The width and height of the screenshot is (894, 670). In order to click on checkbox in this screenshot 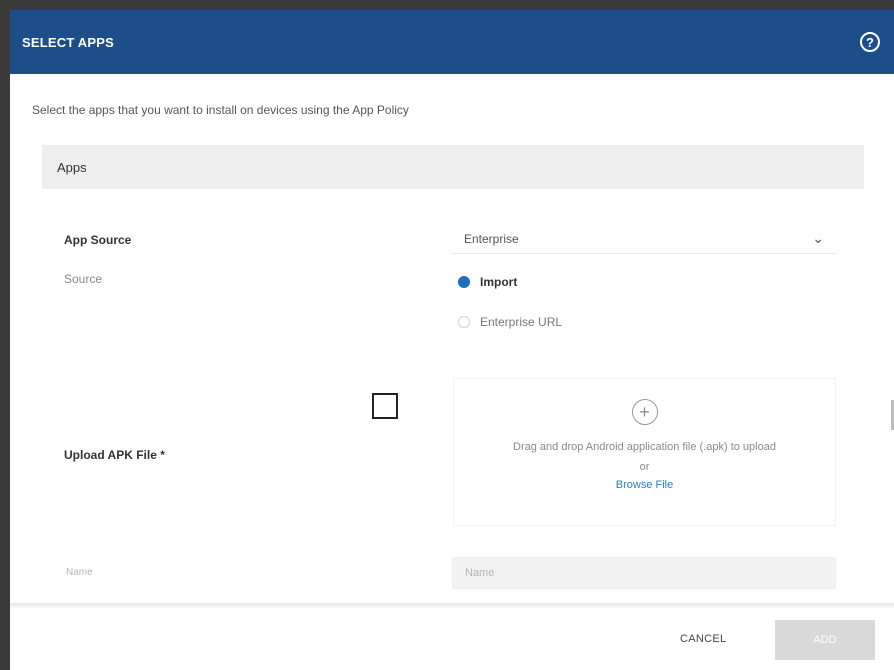, I will do `click(385, 406)`.